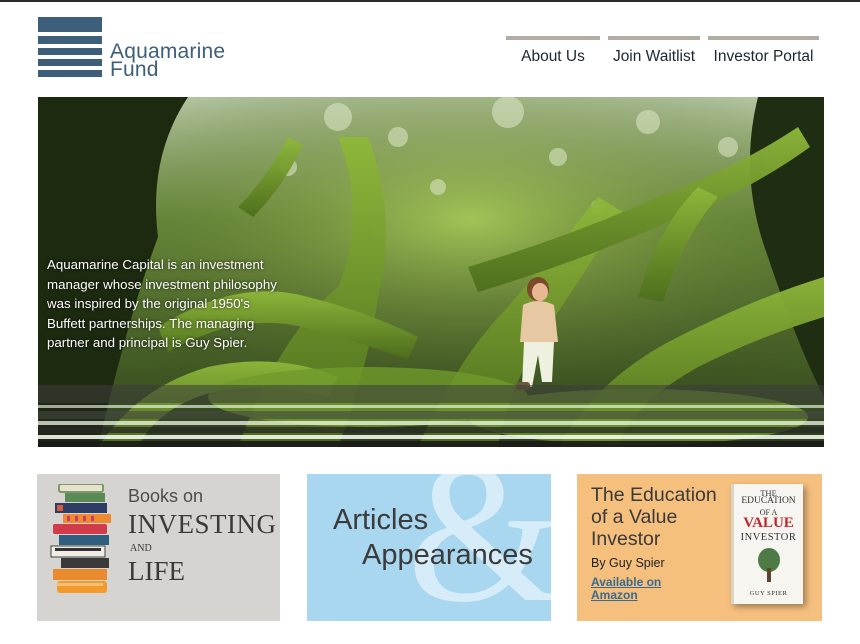  What do you see at coordinates (430, 1) in the screenshot?
I see `top-border` at bounding box center [430, 1].